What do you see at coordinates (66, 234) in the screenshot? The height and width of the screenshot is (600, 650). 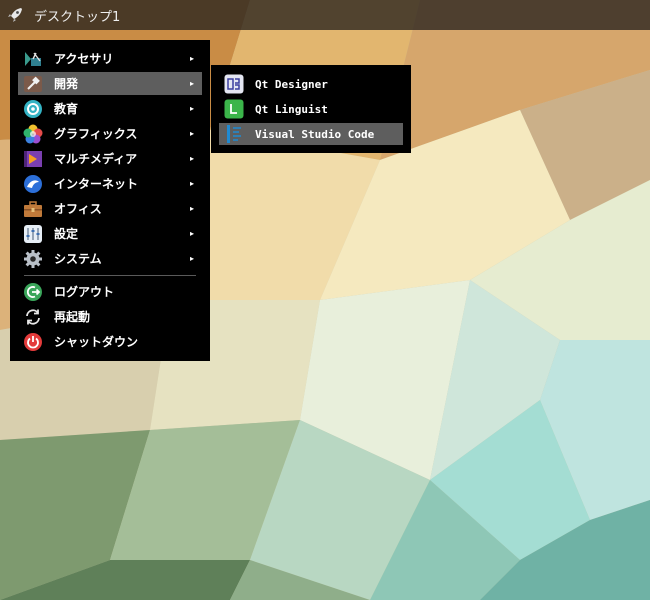 I see `menu-item-label: 設定` at bounding box center [66, 234].